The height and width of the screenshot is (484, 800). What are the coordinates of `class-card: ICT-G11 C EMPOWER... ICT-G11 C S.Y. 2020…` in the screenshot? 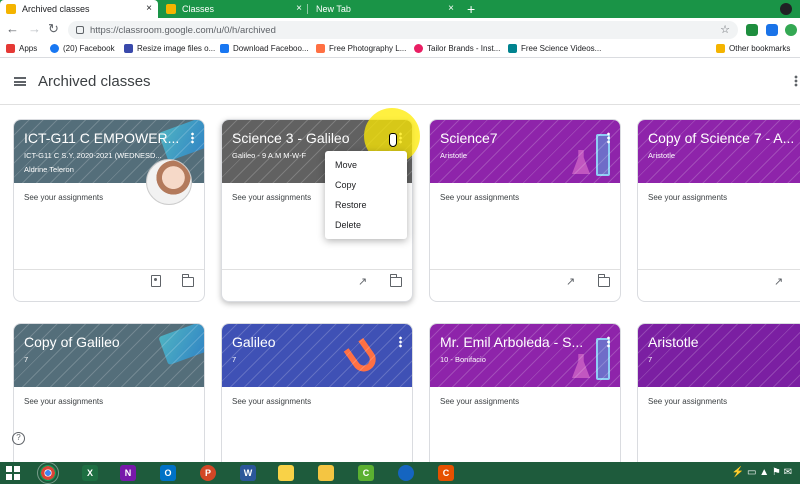 It's located at (109, 210).